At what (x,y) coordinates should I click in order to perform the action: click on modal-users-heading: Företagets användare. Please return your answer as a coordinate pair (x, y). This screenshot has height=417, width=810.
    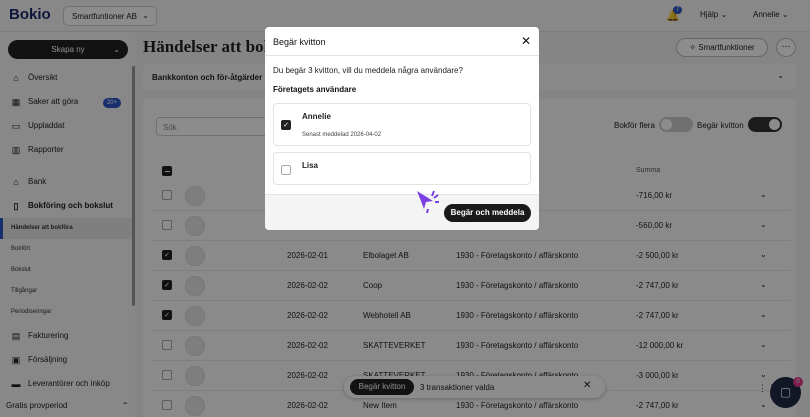
    Looking at the image, I should click on (315, 89).